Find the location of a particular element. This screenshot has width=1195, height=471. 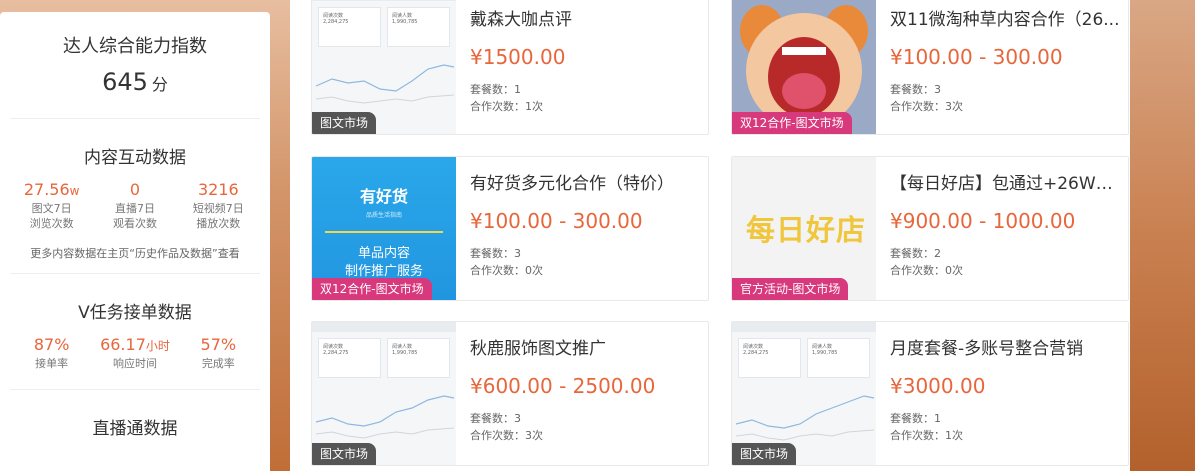

stat-unit: w is located at coordinates (74, 191).